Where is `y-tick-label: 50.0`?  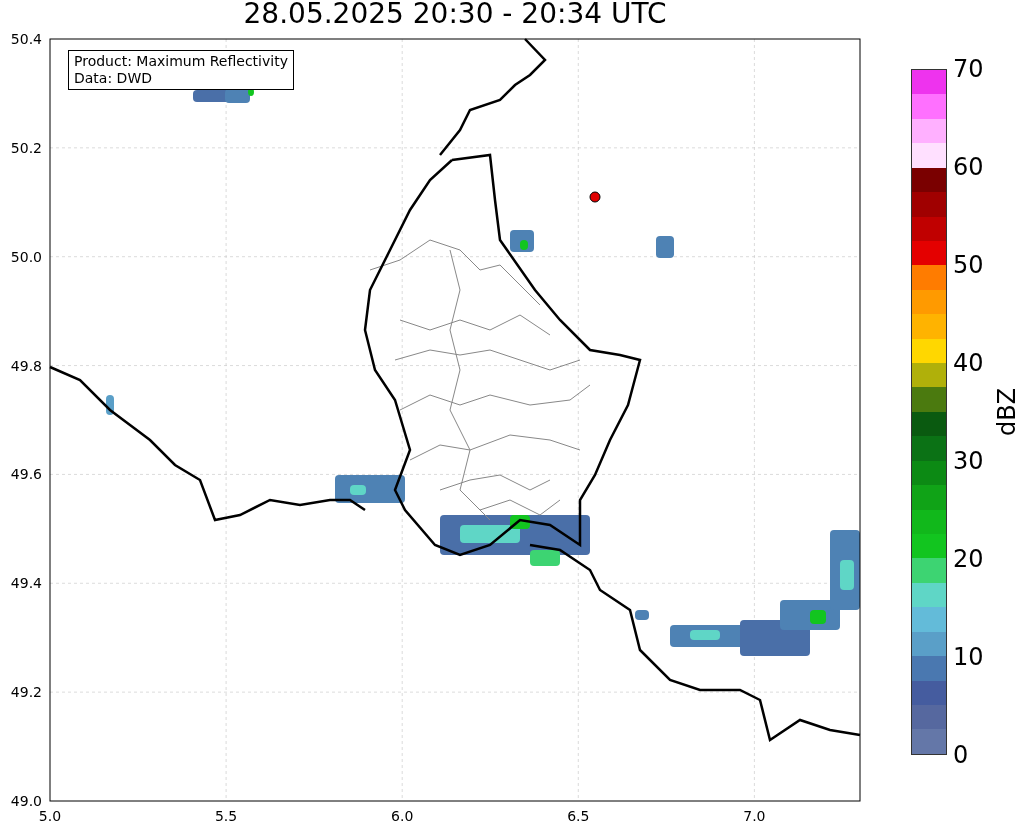 y-tick-label: 50.0 is located at coordinates (26, 256).